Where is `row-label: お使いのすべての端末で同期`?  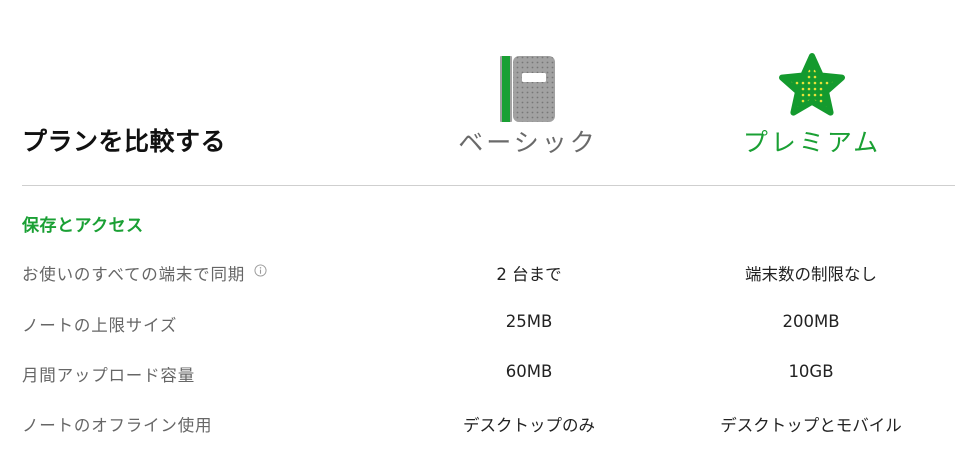
row-label: お使いのすべての端末で同期 is located at coordinates (144, 273).